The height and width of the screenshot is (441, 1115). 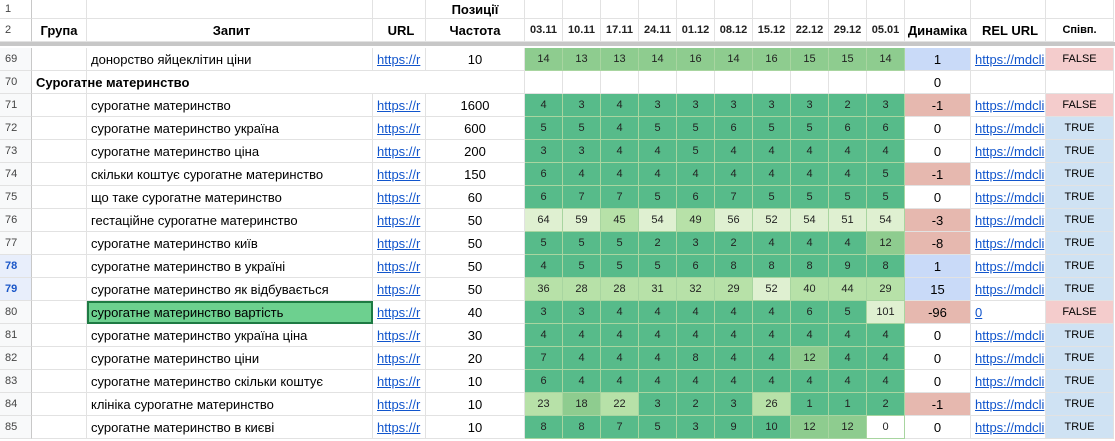 What do you see at coordinates (16, 105) in the screenshot?
I see `row-number: 71` at bounding box center [16, 105].